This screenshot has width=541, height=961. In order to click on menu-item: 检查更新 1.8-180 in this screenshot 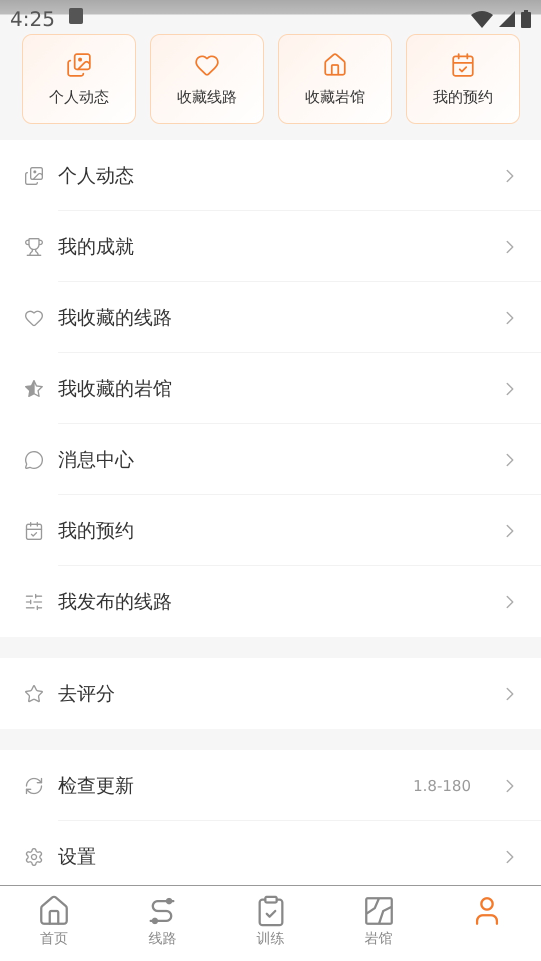, I will do `click(270, 785)`.